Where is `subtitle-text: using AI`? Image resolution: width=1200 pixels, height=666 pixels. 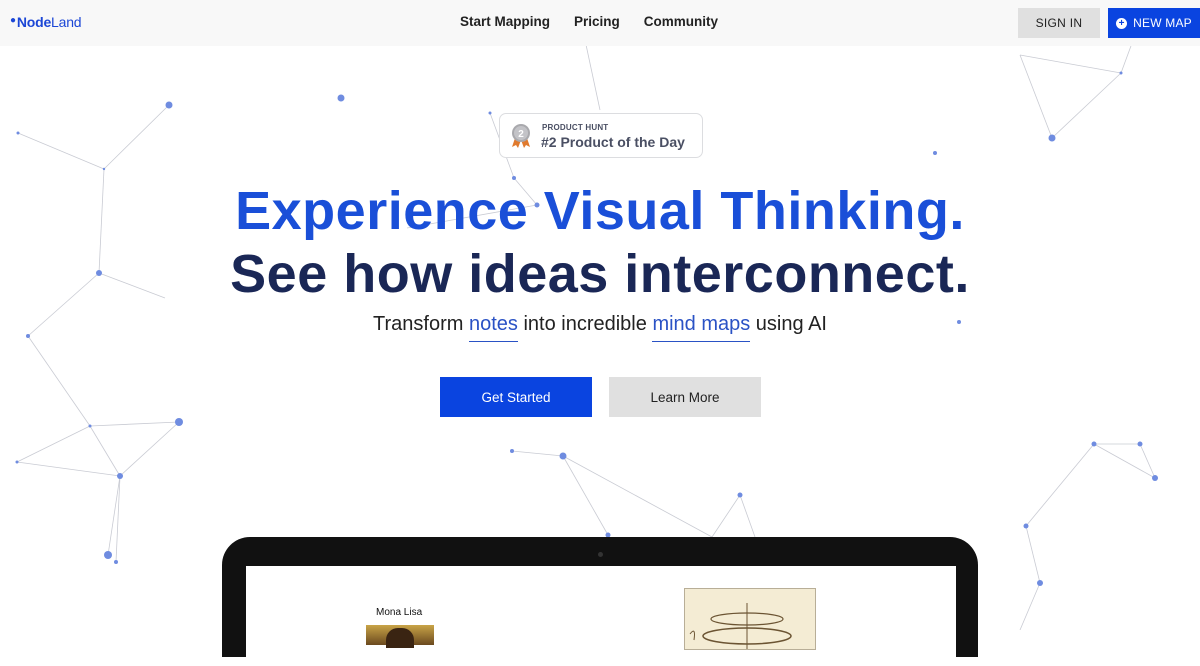 subtitle-text: using AI is located at coordinates (788, 324).